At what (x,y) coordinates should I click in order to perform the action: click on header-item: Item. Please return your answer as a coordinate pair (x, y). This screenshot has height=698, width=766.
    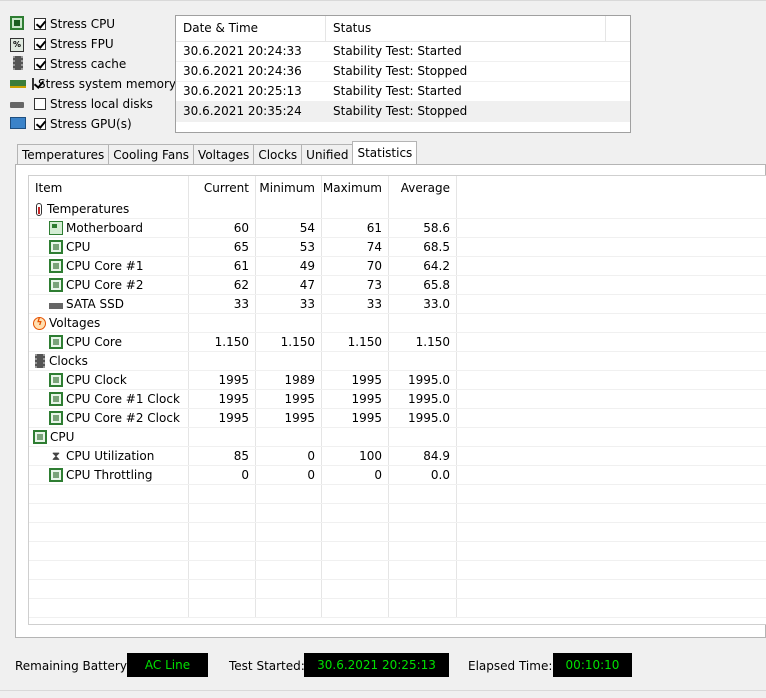
    Looking at the image, I should click on (109, 188).